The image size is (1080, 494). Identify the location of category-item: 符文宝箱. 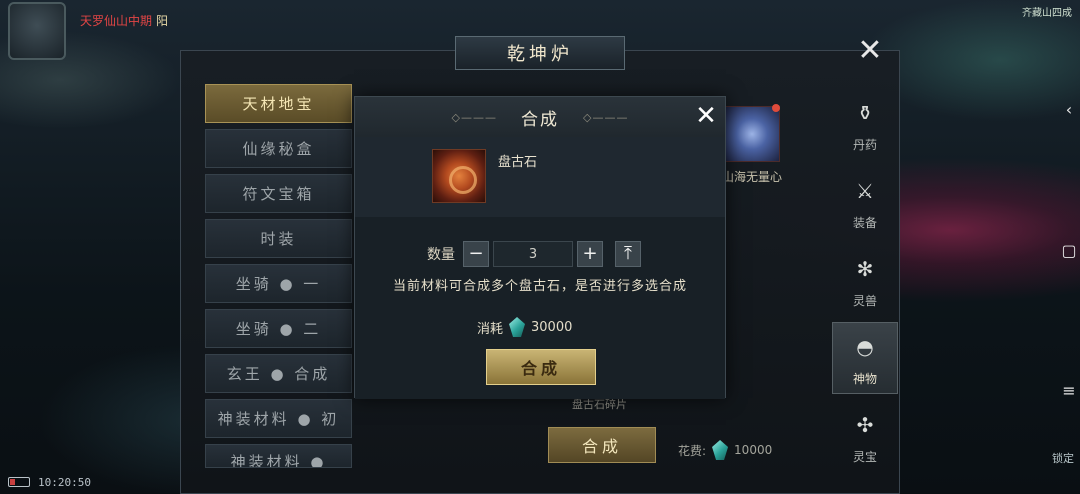
(278, 193).